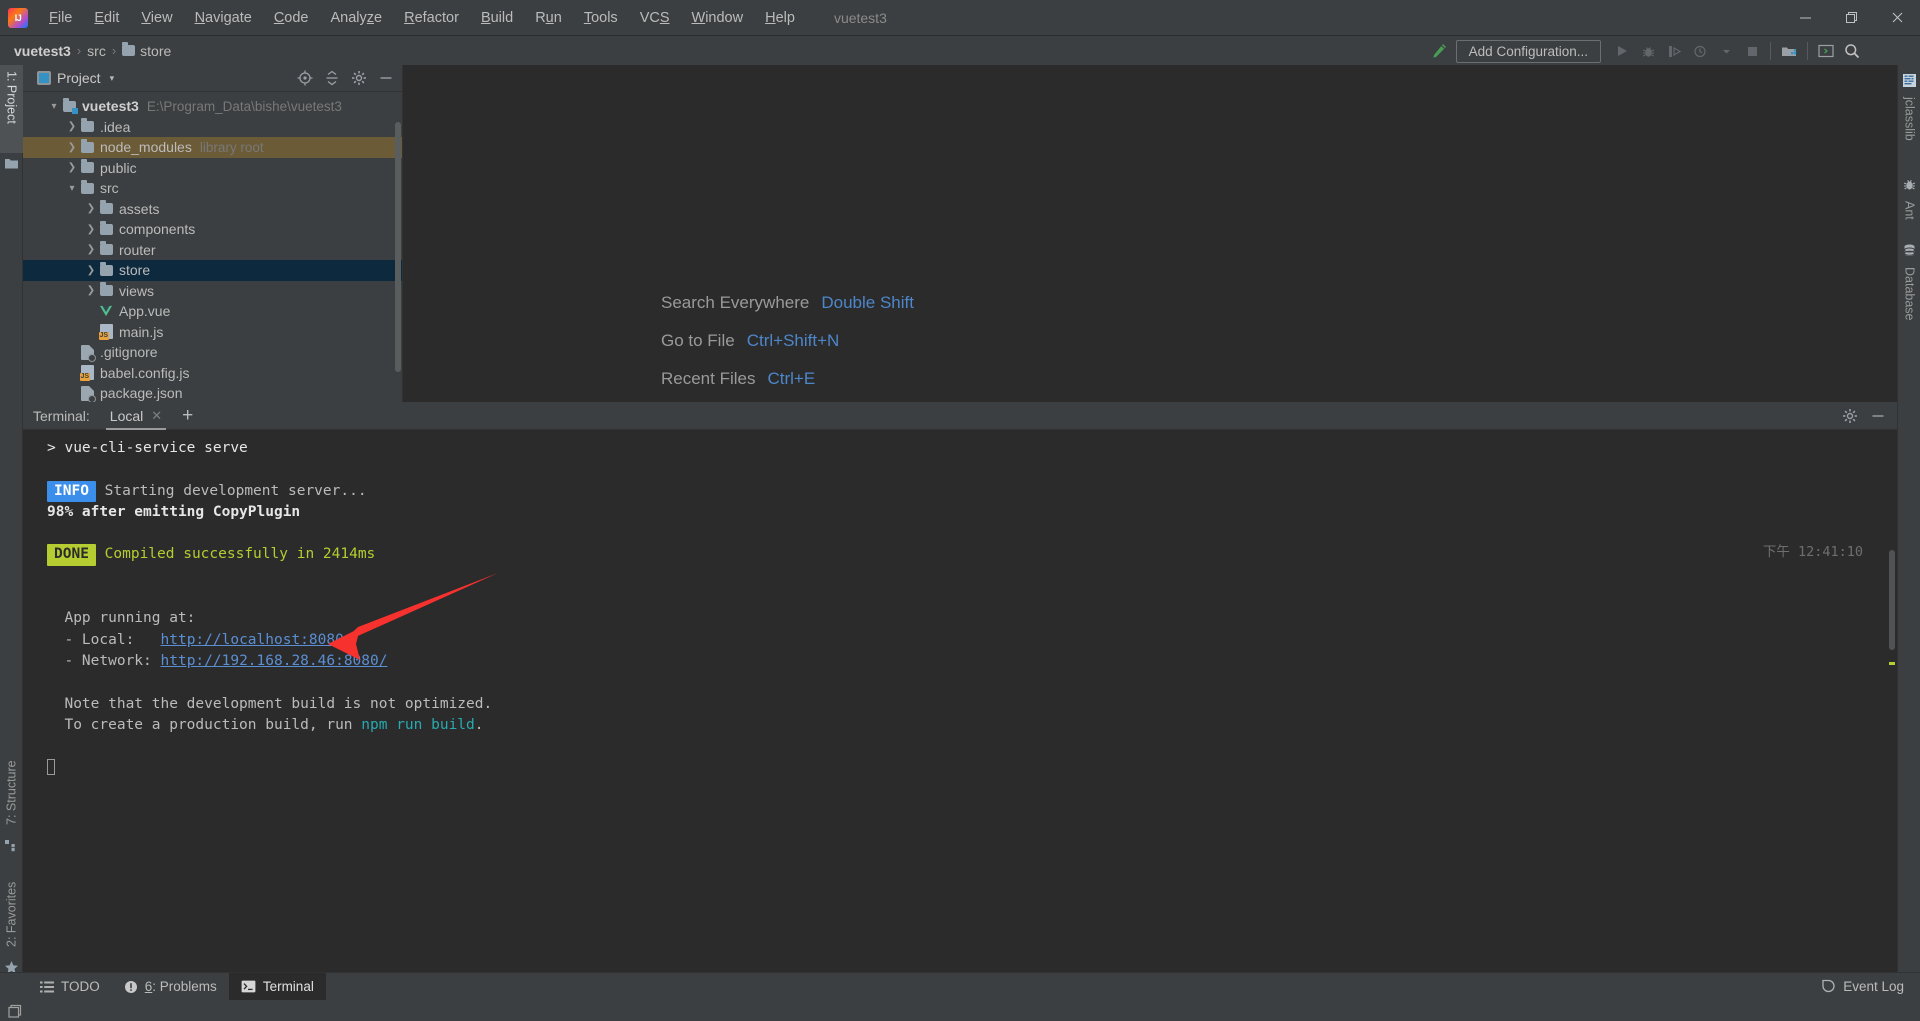 The height and width of the screenshot is (1021, 1920). What do you see at coordinates (87, 145) in the screenshot?
I see `folder-icon` at bounding box center [87, 145].